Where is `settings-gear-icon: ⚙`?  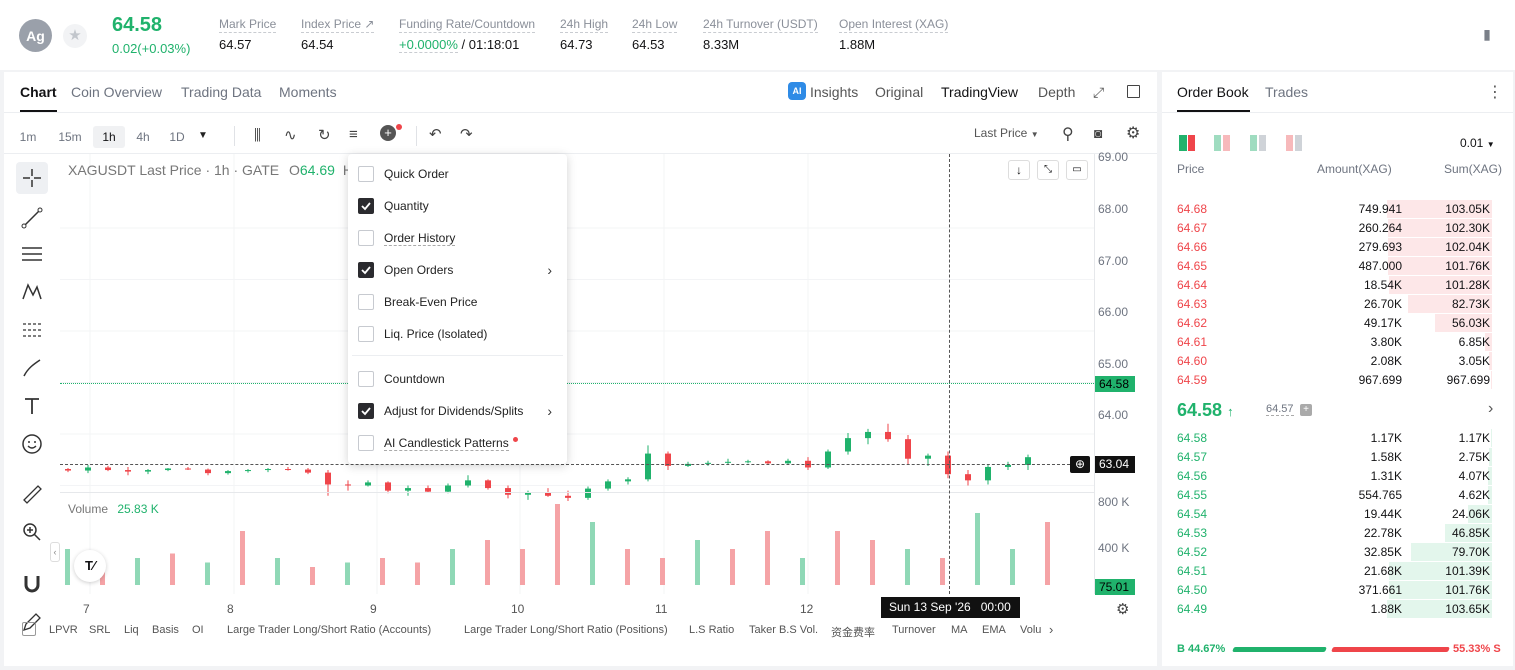 settings-gear-icon: ⚙ is located at coordinates (1133, 133).